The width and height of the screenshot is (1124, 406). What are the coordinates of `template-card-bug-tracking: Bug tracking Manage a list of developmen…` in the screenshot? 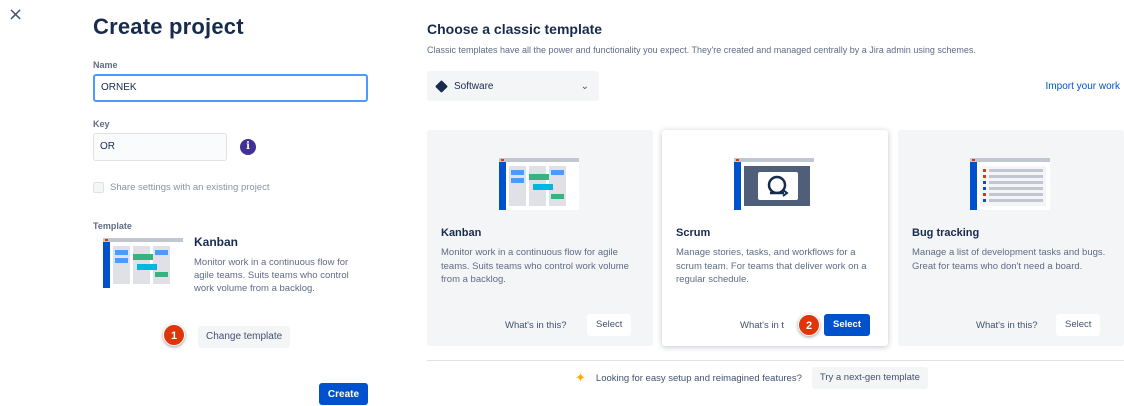 It's located at (1011, 238).